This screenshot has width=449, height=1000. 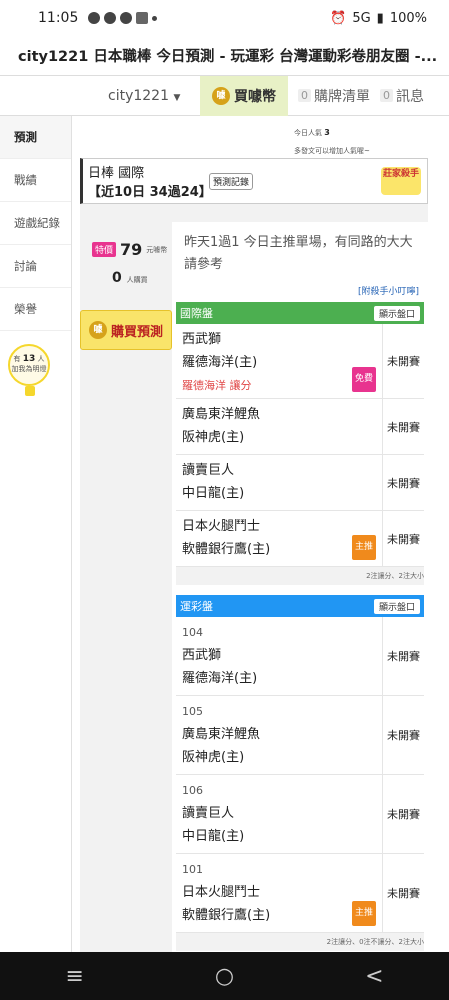 I want to click on status-bar: 11:05 ⏰ 5G ▮ 100%, so click(x=224, y=18).